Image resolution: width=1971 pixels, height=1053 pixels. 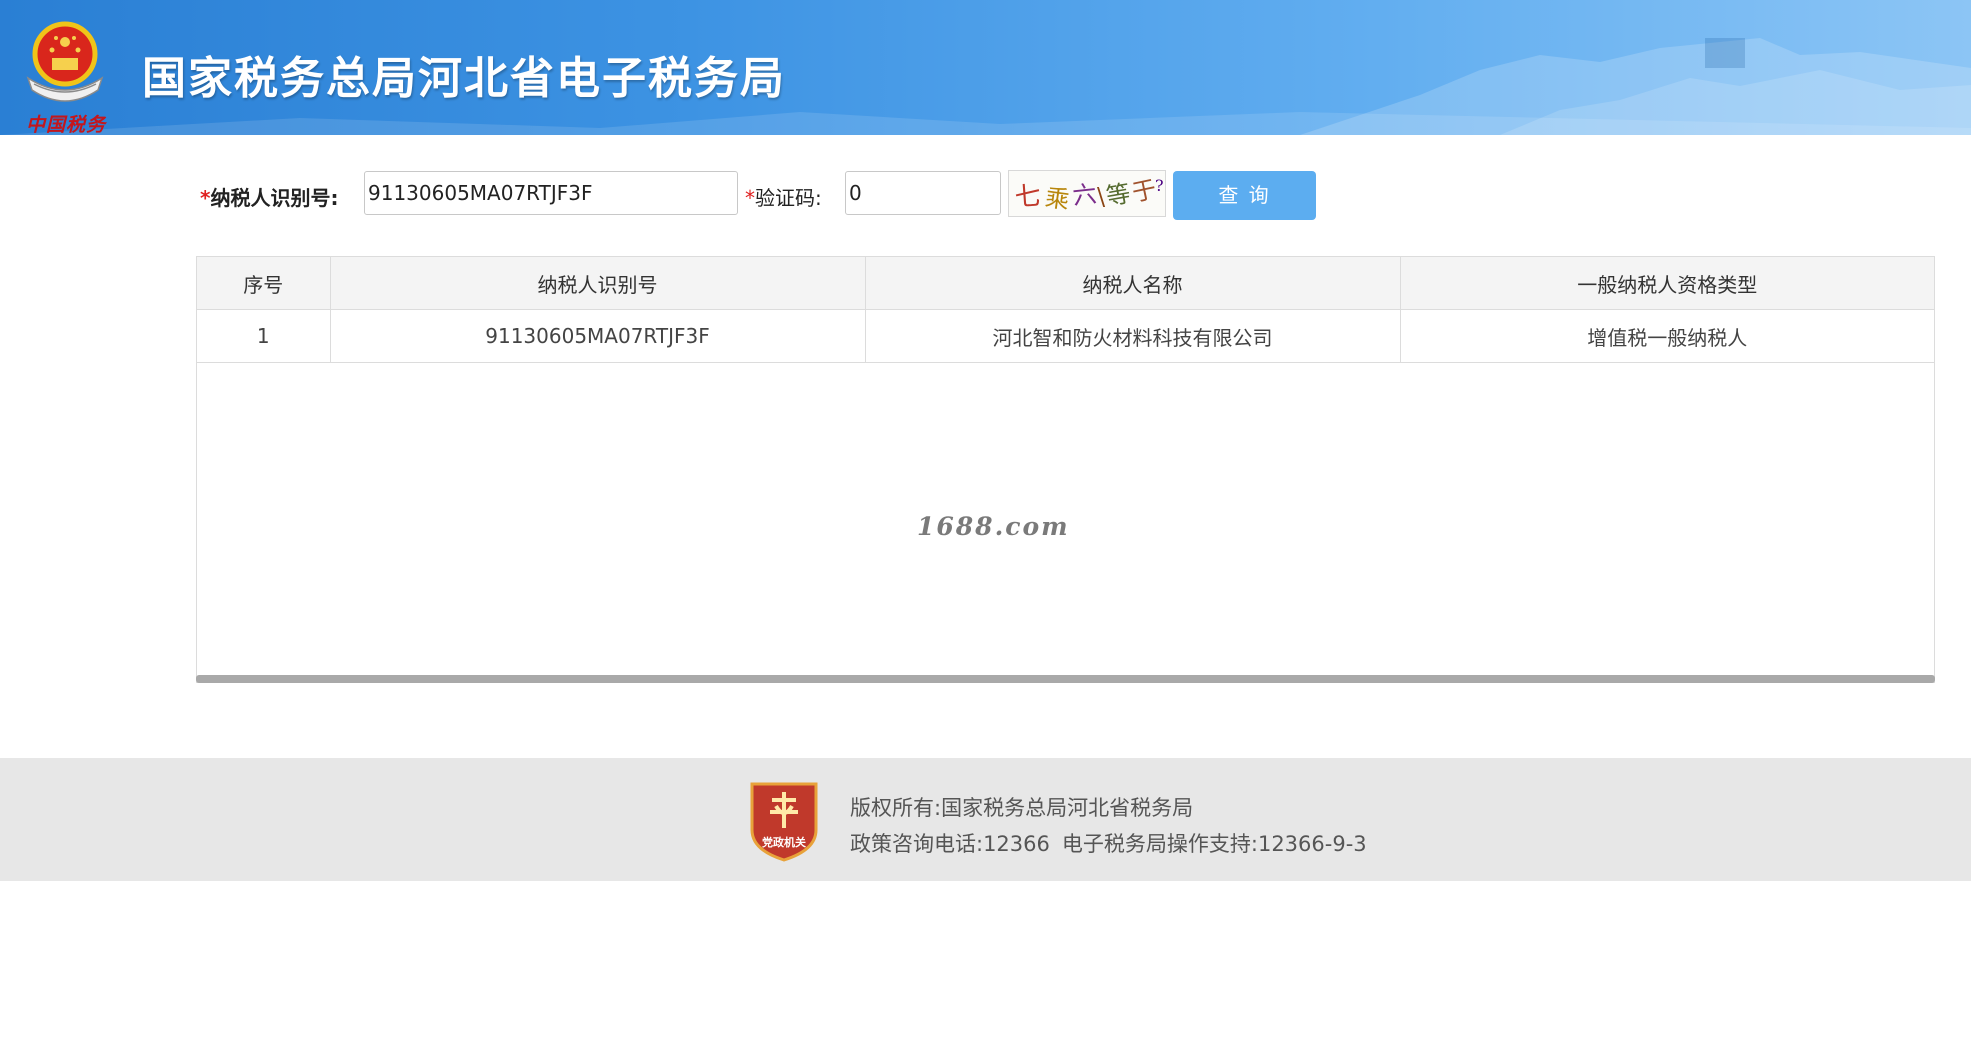 I want to click on footer-hotline: 政策咨询电话:12366, so click(x=950, y=844).